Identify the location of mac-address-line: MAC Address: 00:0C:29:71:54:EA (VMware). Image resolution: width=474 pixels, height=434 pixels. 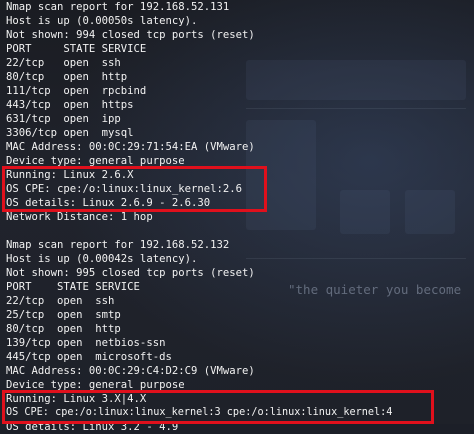
(130, 147).